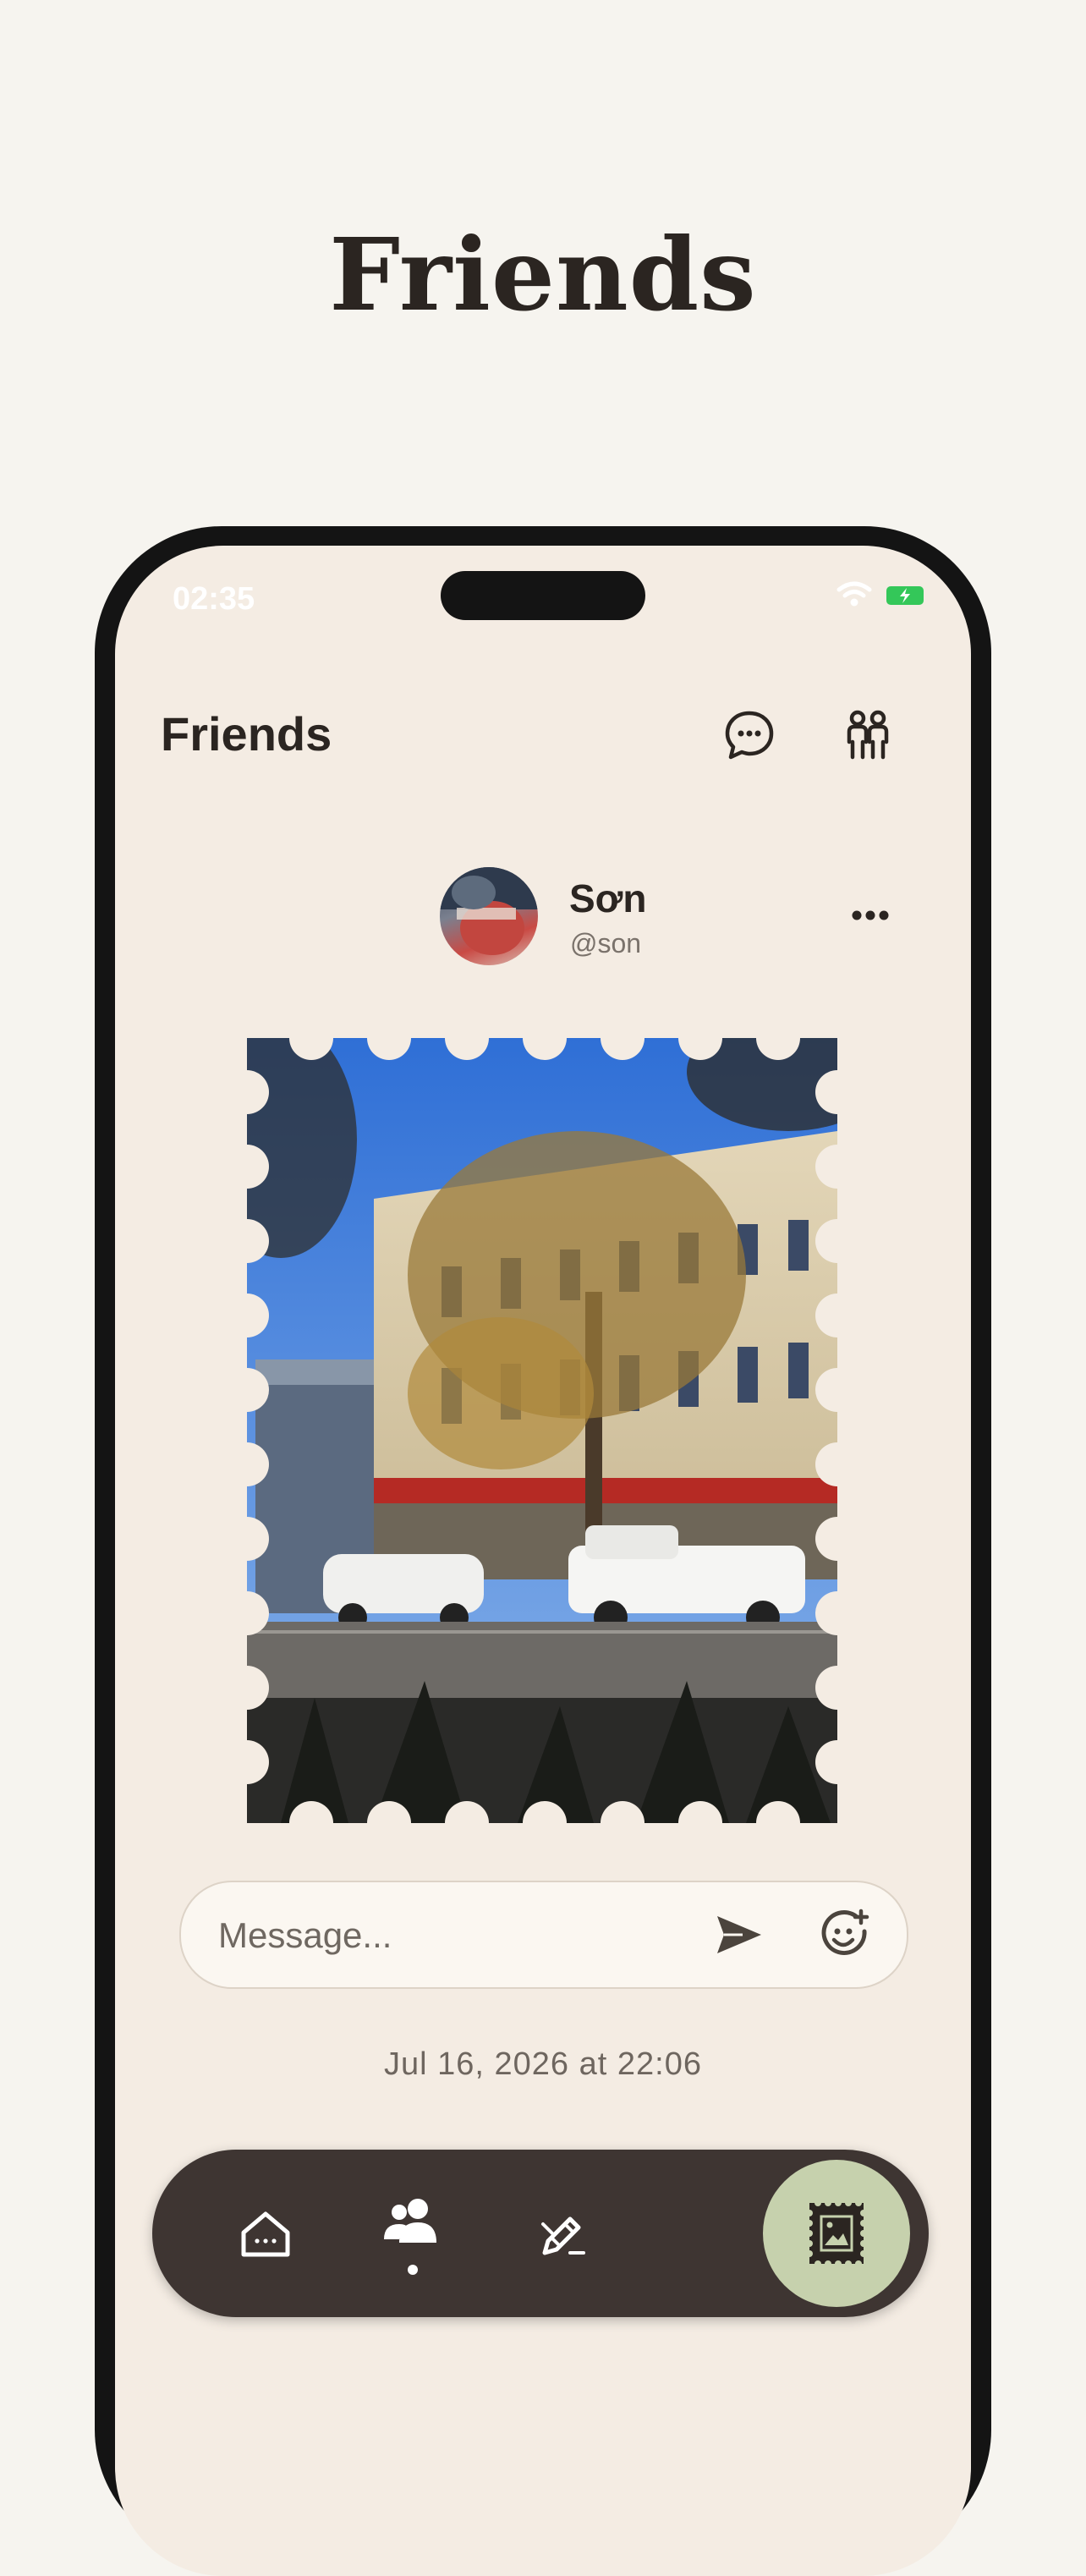 This screenshot has height=2576, width=1086. I want to click on post-timestamp: Jul 16, 2026 at 22:06, so click(543, 2064).